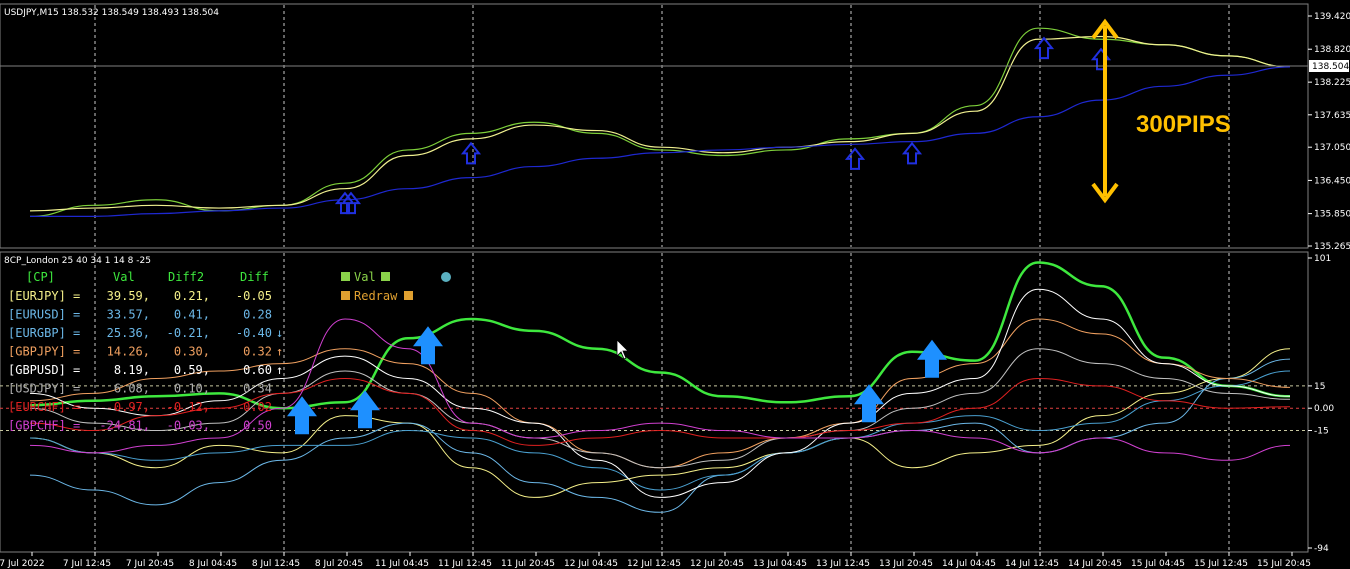  I want to click on row-name: [EURJPY] =, so click(44, 296).